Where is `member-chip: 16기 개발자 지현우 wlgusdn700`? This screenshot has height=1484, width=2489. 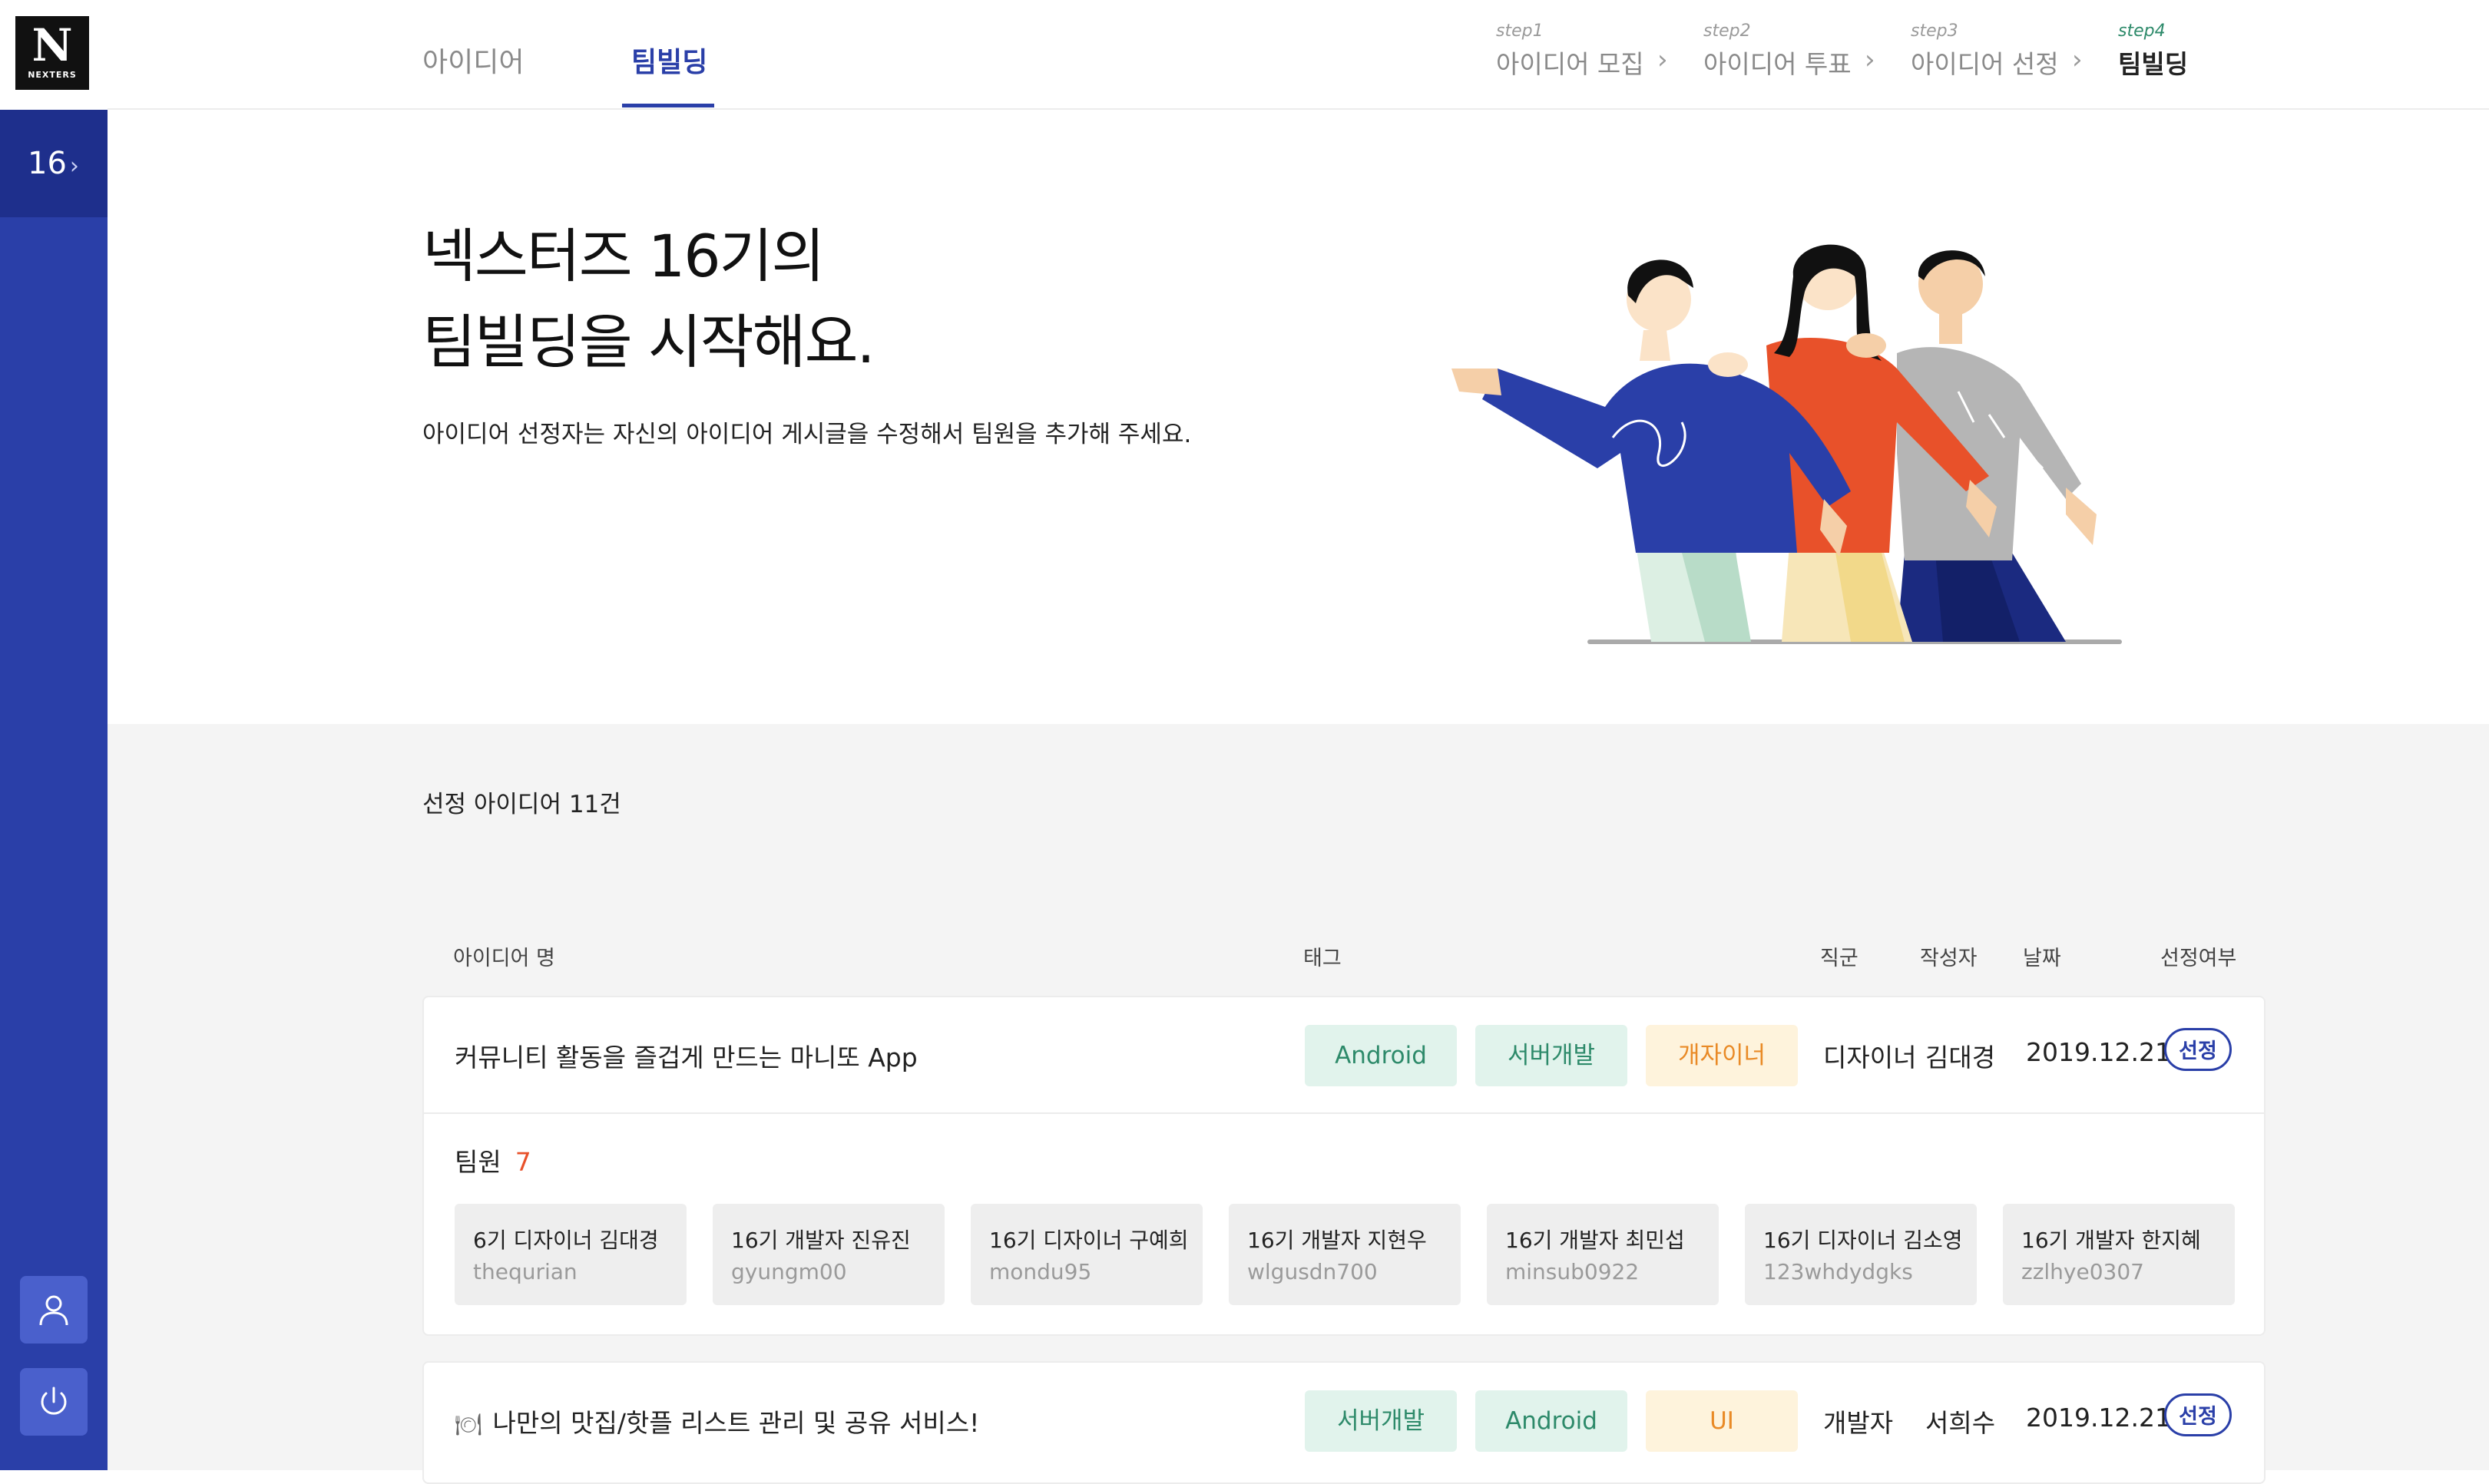
member-chip: 16기 개발자 지현우 wlgusdn700 is located at coordinates (1345, 1254).